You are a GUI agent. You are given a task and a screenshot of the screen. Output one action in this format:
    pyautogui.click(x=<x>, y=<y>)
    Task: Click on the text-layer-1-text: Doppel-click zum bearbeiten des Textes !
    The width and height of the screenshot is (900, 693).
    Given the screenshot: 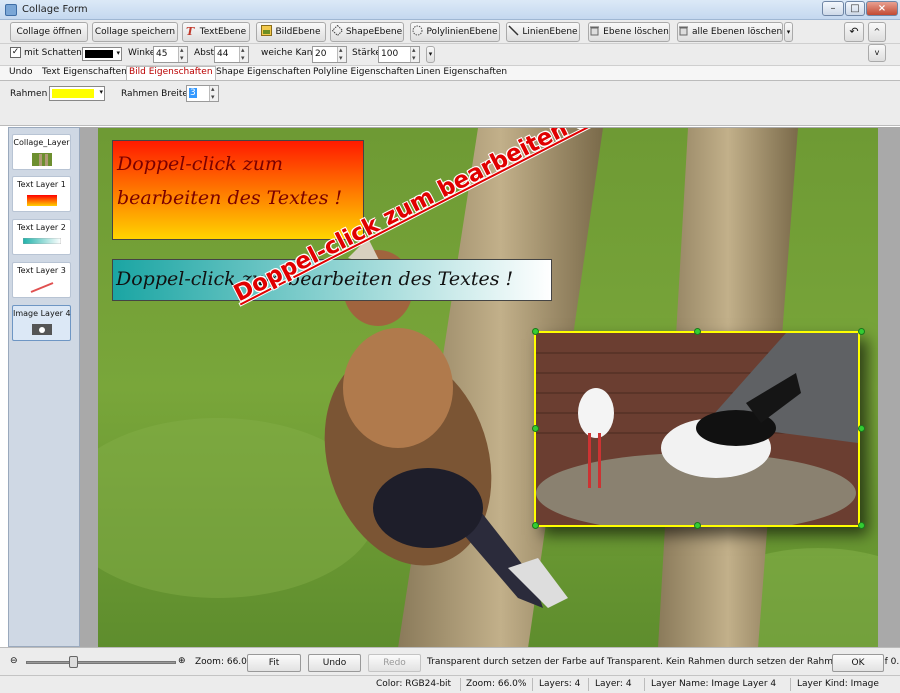 What is the action you would take?
    pyautogui.click(x=230, y=181)
    